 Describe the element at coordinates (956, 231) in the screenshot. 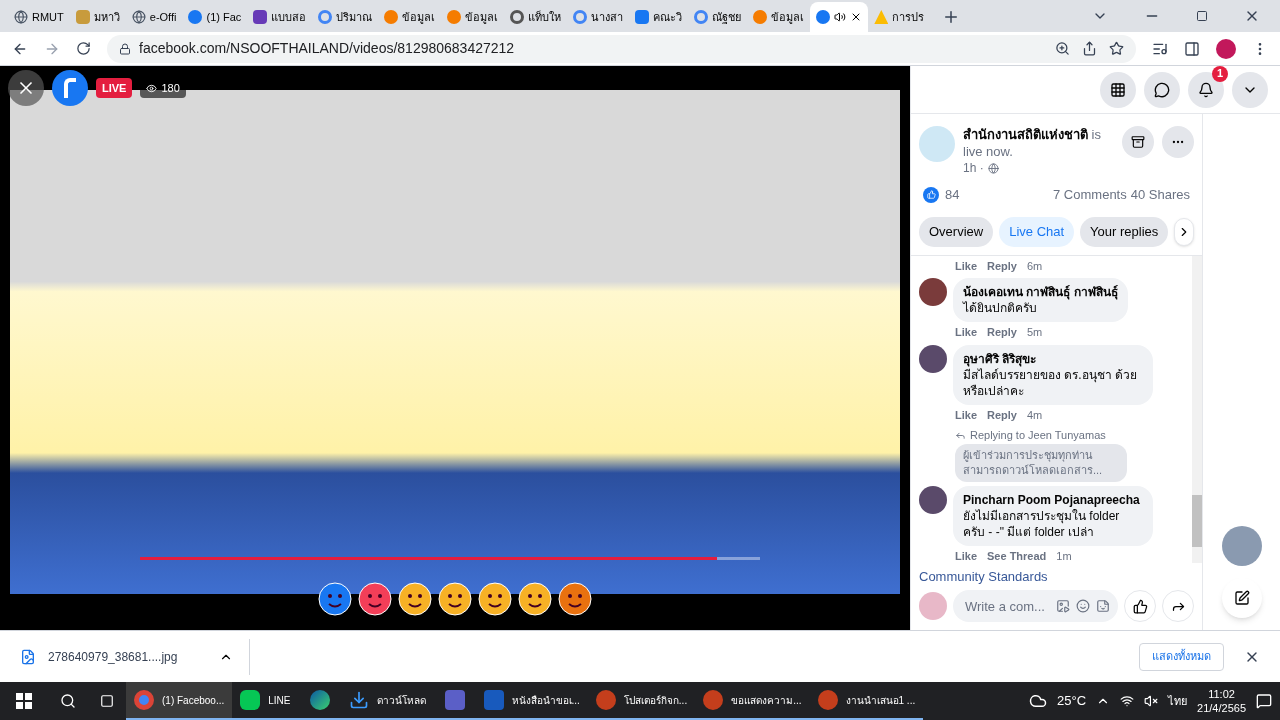

I see `post-tab: Overview` at that location.